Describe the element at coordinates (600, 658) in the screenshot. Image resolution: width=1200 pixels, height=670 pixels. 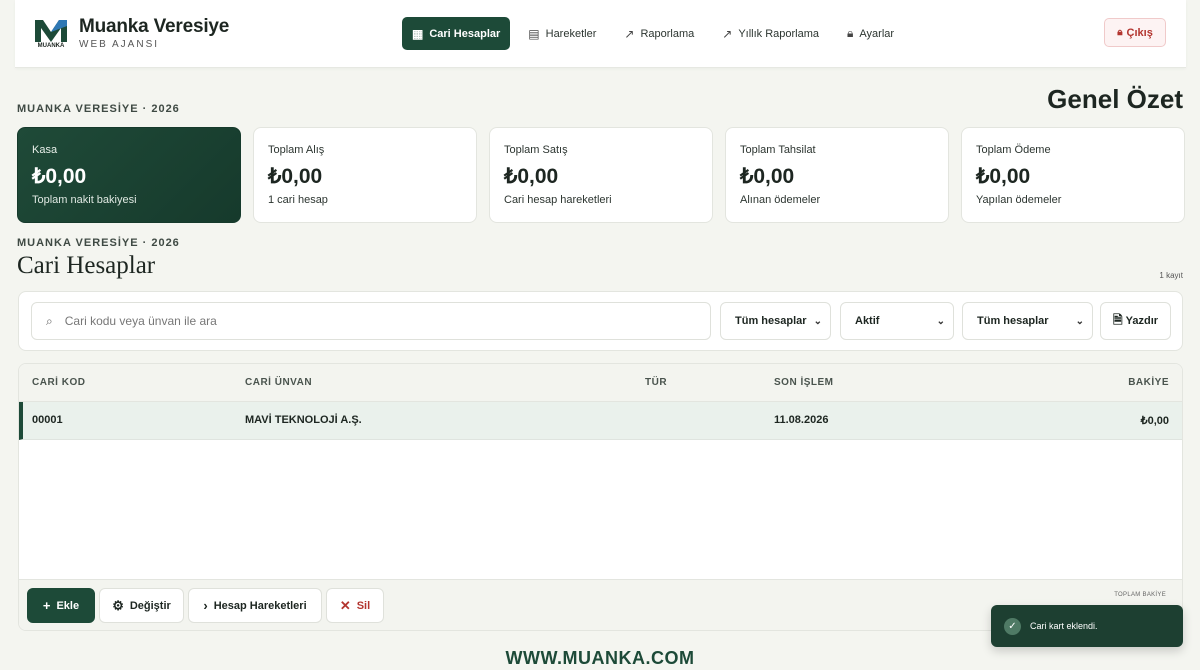
I see `footer-url: WWW.MUANKA.COM` at that location.